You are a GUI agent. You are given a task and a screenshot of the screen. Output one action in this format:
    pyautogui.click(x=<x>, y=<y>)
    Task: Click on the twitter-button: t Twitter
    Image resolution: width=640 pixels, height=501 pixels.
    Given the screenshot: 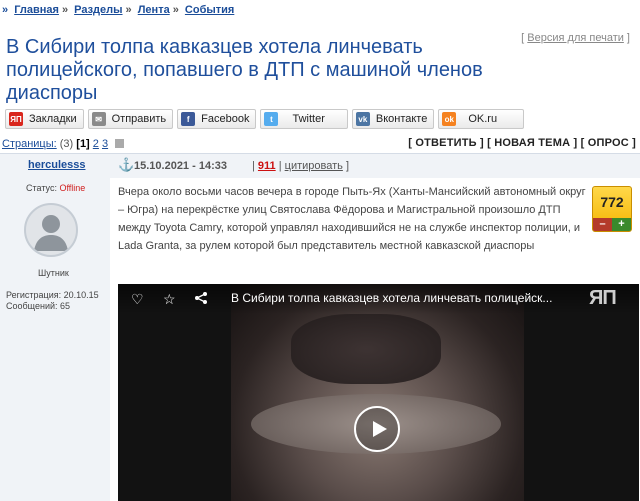 What is the action you would take?
    pyautogui.click(x=304, y=119)
    